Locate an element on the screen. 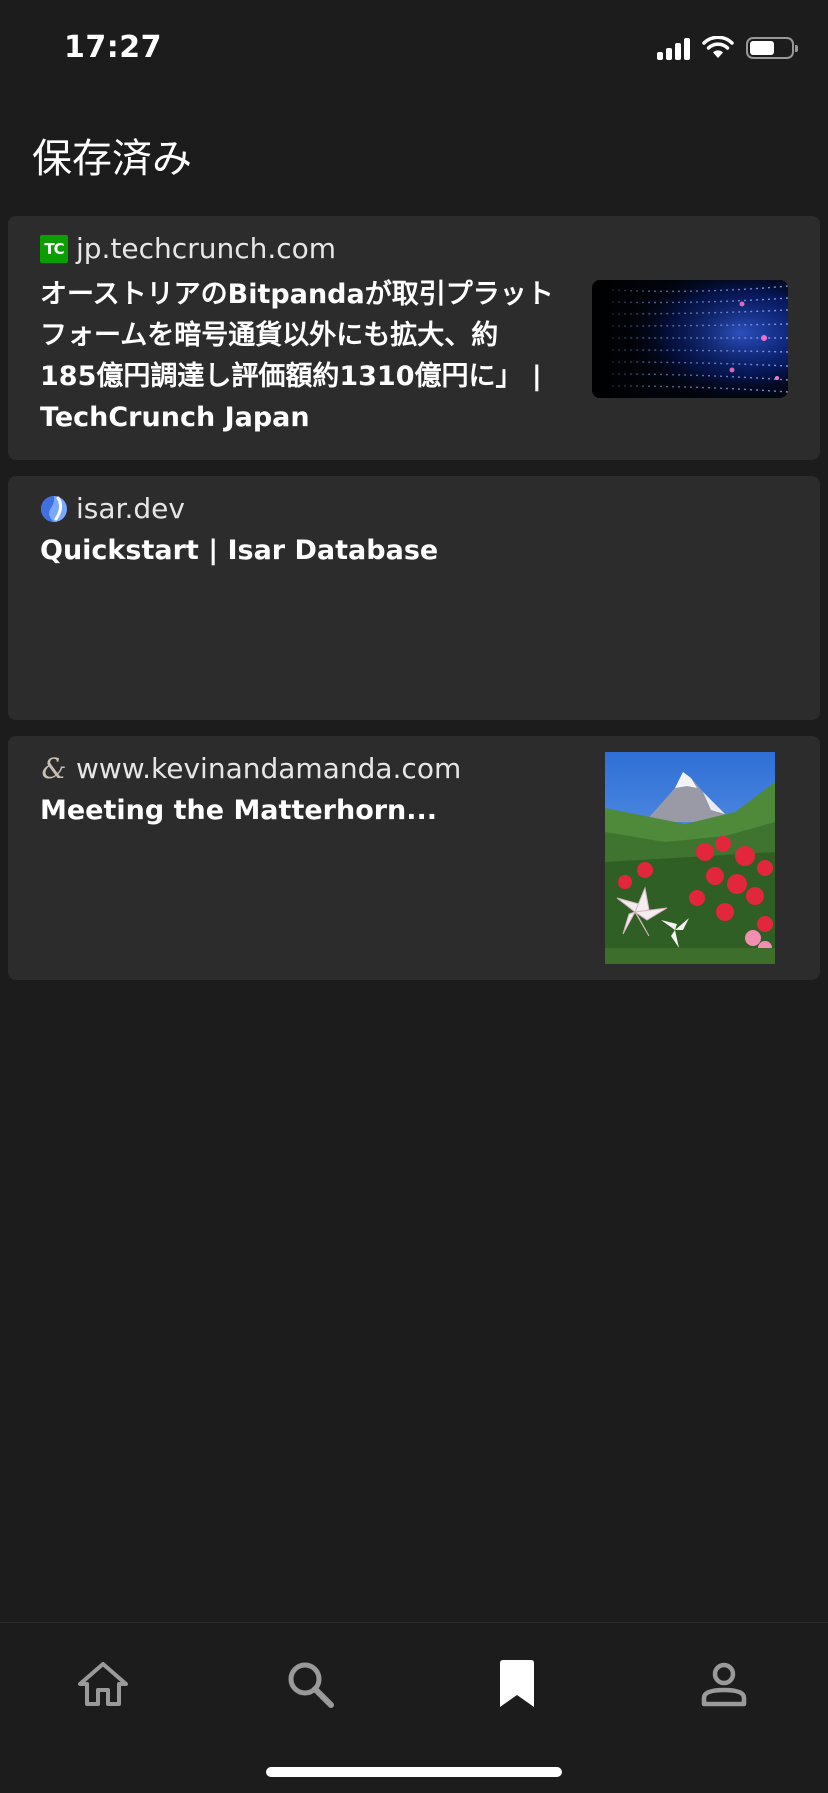  tab-search is located at coordinates (310, 1684).